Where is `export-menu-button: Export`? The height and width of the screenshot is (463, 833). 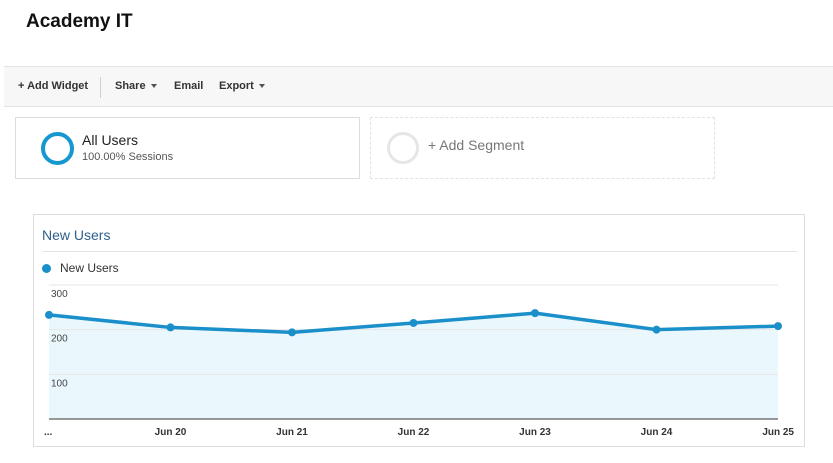 export-menu-button: Export is located at coordinates (242, 86).